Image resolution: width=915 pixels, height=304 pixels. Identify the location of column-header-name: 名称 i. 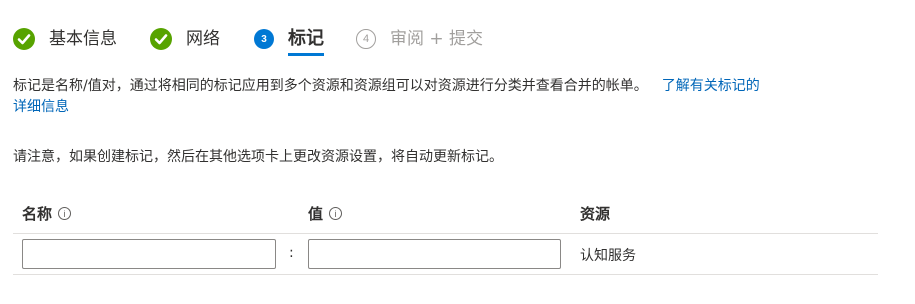
(47, 213).